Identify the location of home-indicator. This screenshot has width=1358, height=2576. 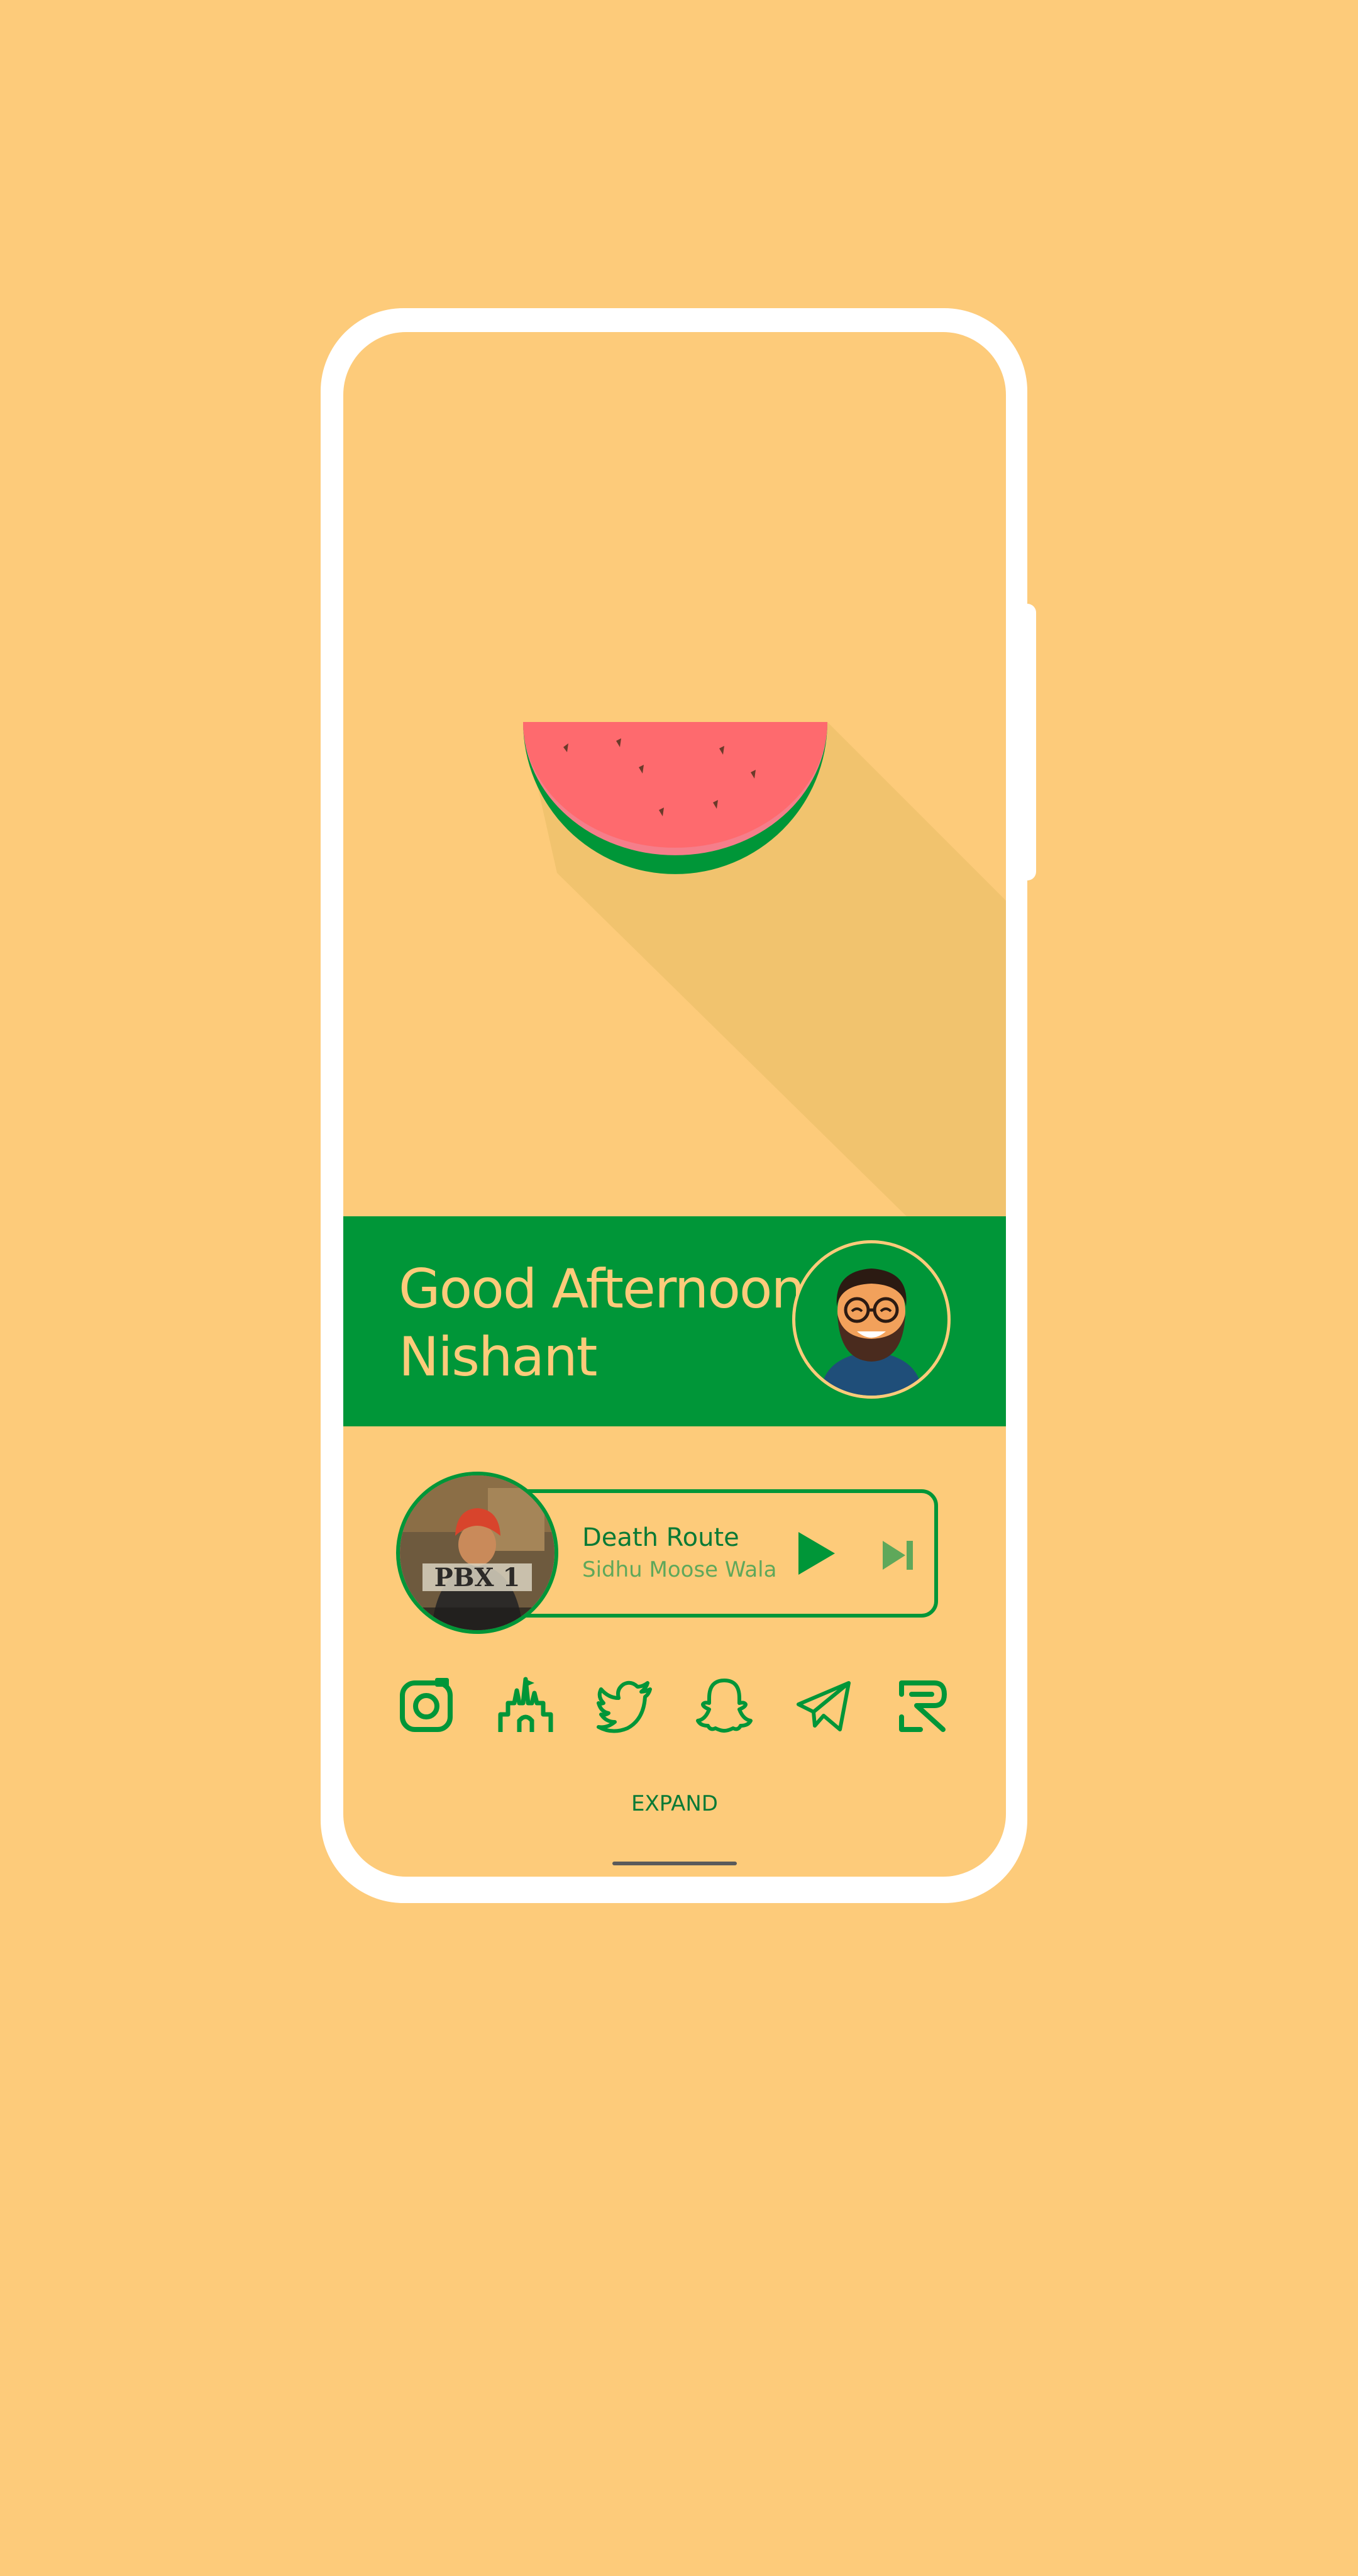
(674, 1863).